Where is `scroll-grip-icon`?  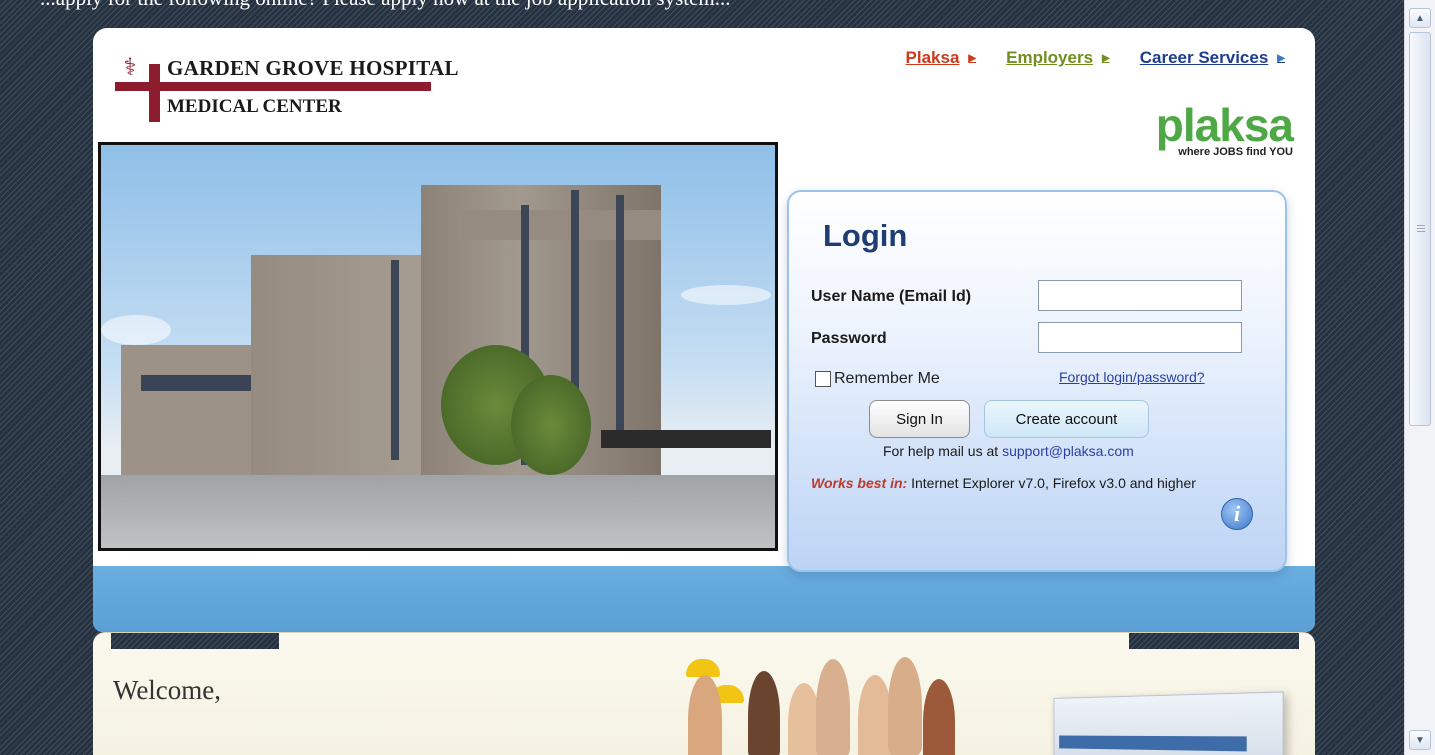
scroll-grip-icon is located at coordinates (1421, 225).